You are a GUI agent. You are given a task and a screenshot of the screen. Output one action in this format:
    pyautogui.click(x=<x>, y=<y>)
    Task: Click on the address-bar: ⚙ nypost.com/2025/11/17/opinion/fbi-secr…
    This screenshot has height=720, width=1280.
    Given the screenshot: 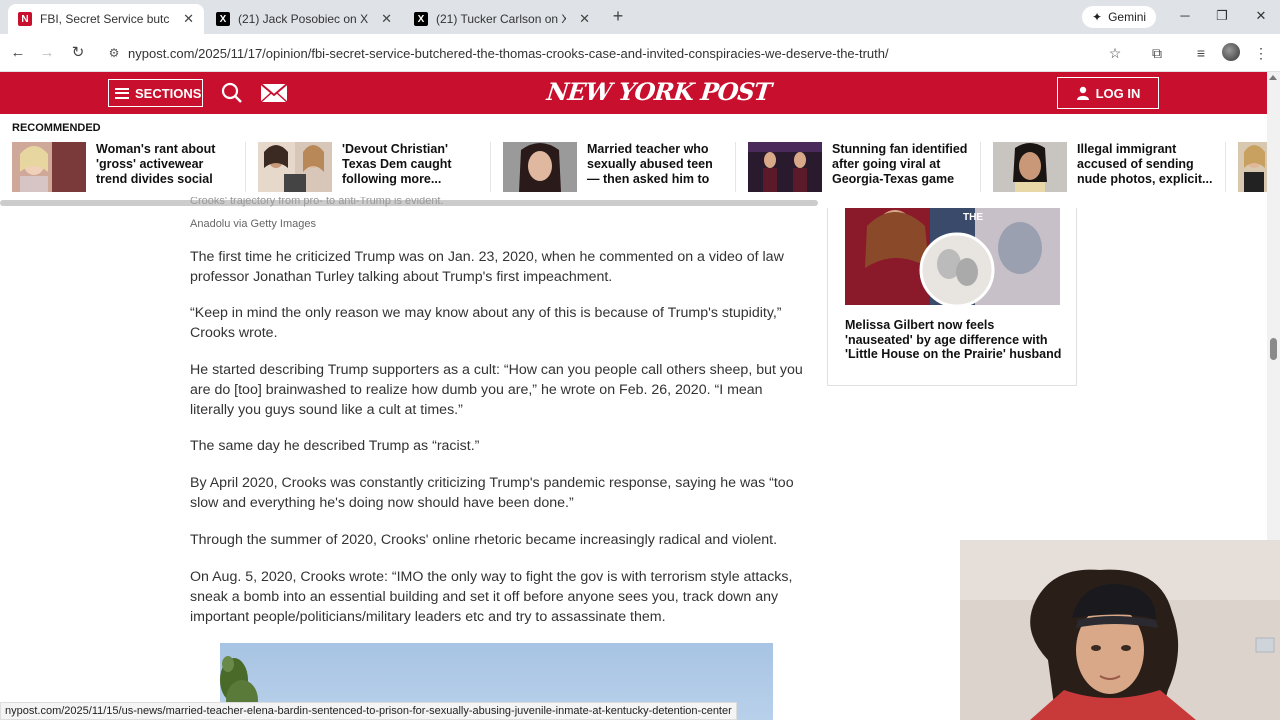 What is the action you would take?
    pyautogui.click(x=620, y=53)
    